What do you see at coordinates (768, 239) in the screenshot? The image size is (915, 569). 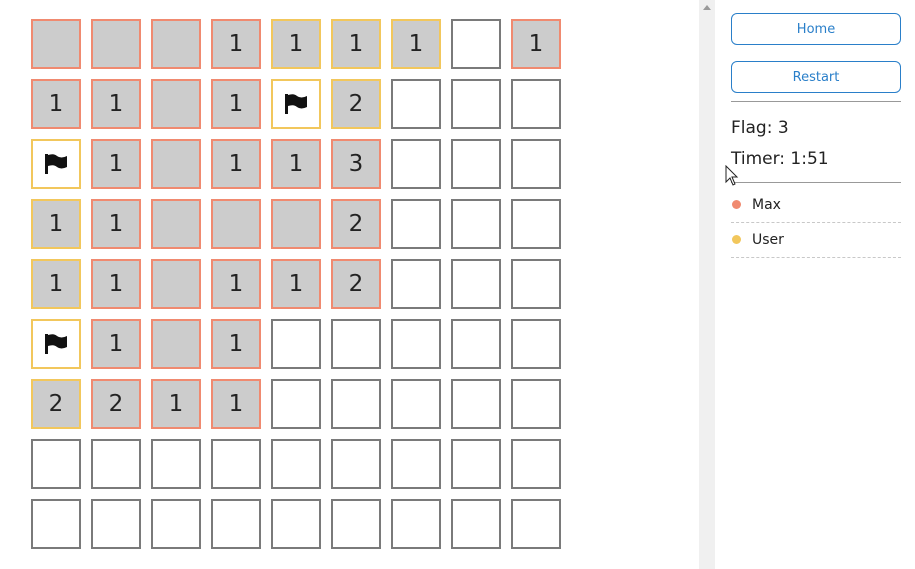 I see `player-name: User` at bounding box center [768, 239].